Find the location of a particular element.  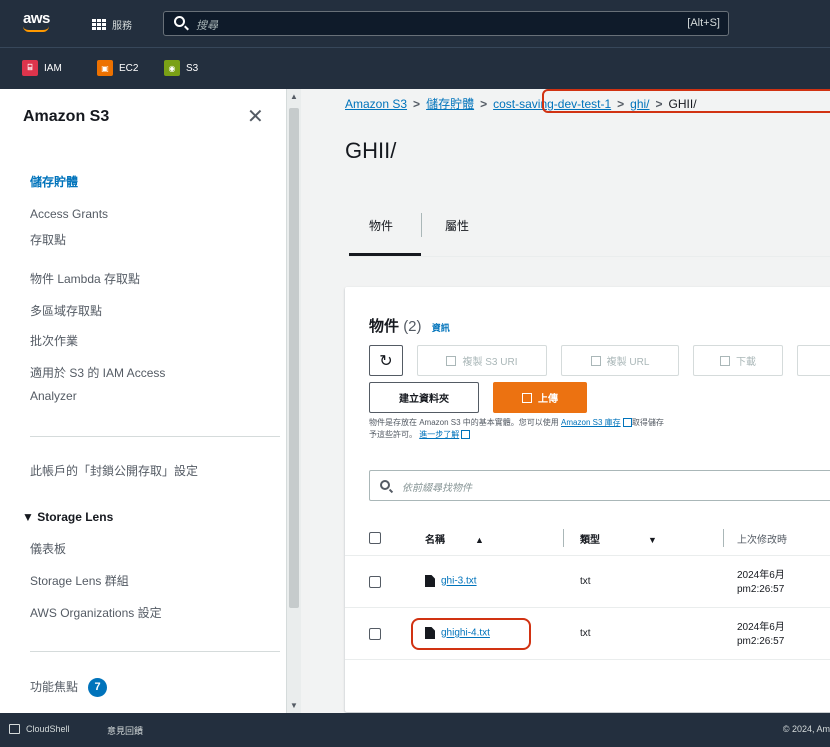

breadcrumb-amazon-s3: Amazon S3 is located at coordinates (376, 104).